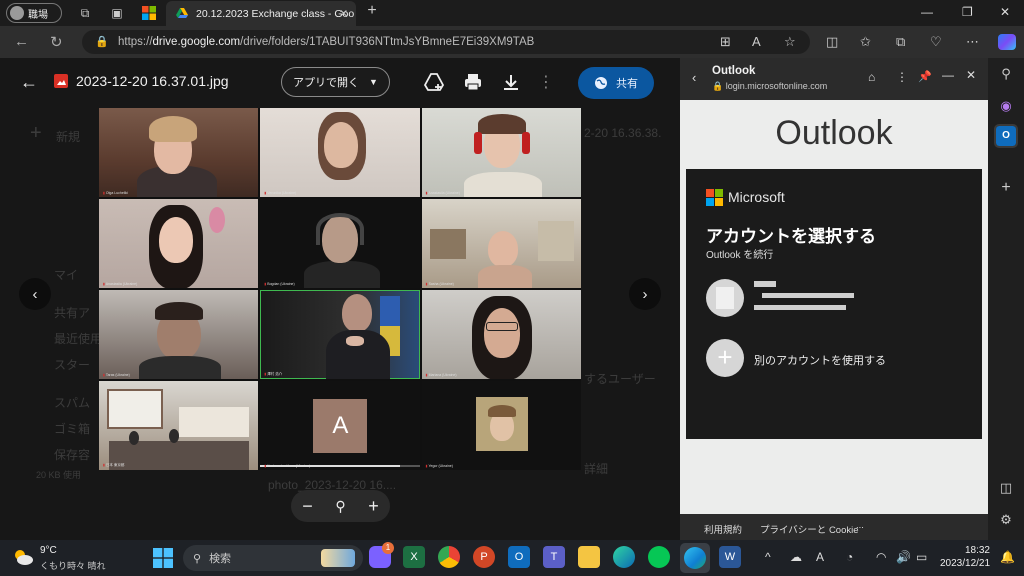 This screenshot has height=576, width=1024. I want to click on clock: 18:32 2023/12/21, so click(965, 557).